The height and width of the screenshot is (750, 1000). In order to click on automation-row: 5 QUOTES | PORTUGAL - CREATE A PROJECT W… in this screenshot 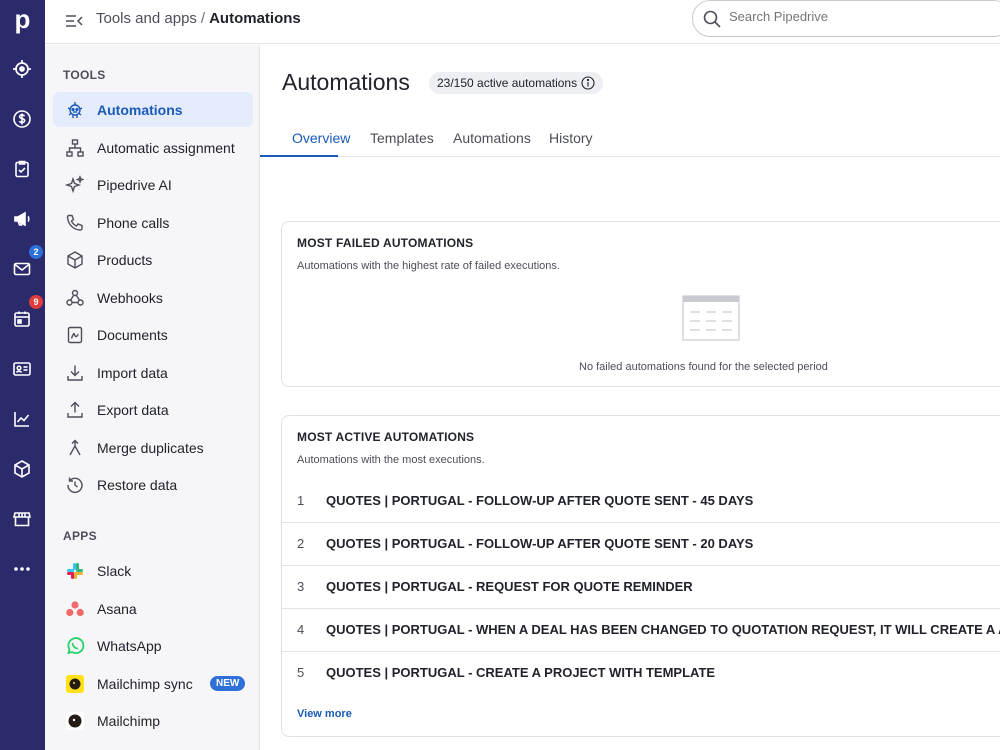, I will do `click(641, 673)`.